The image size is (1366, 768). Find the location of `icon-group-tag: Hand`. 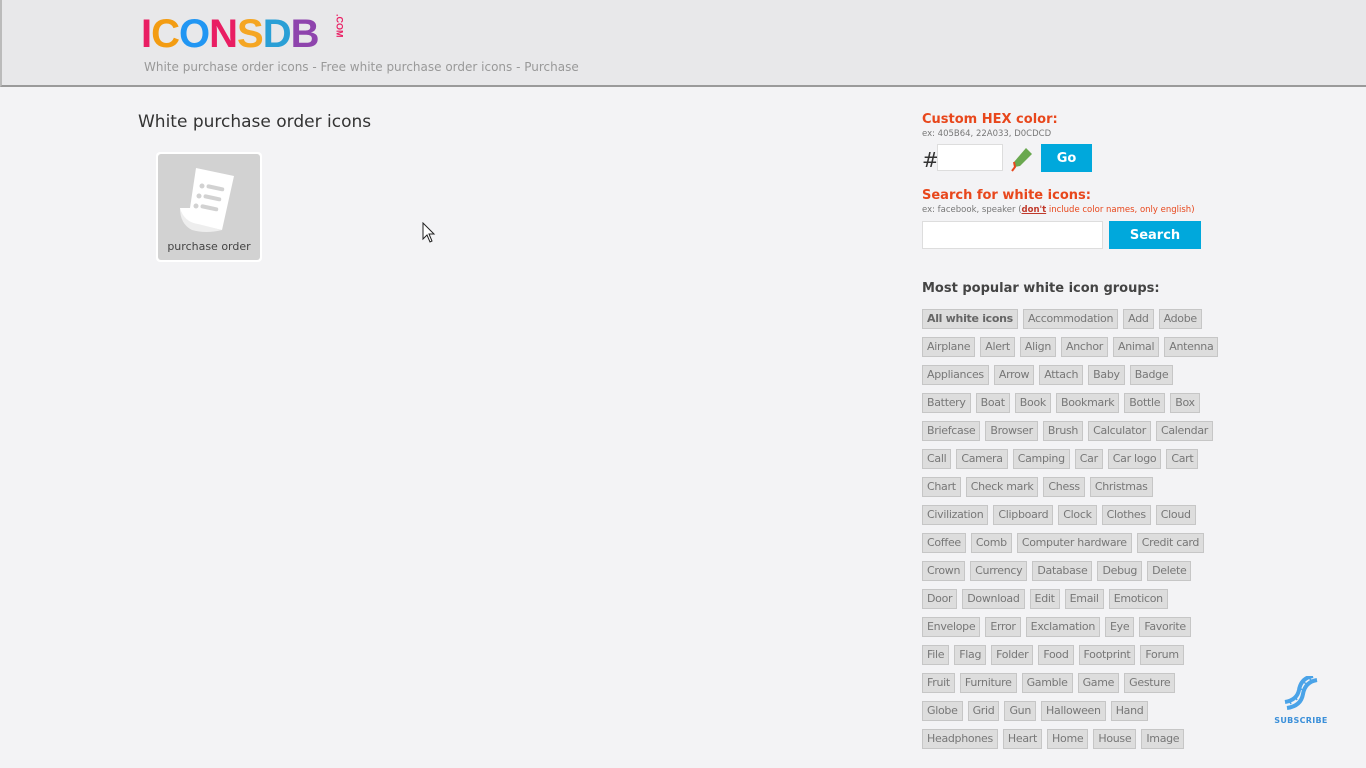

icon-group-tag: Hand is located at coordinates (1129, 711).